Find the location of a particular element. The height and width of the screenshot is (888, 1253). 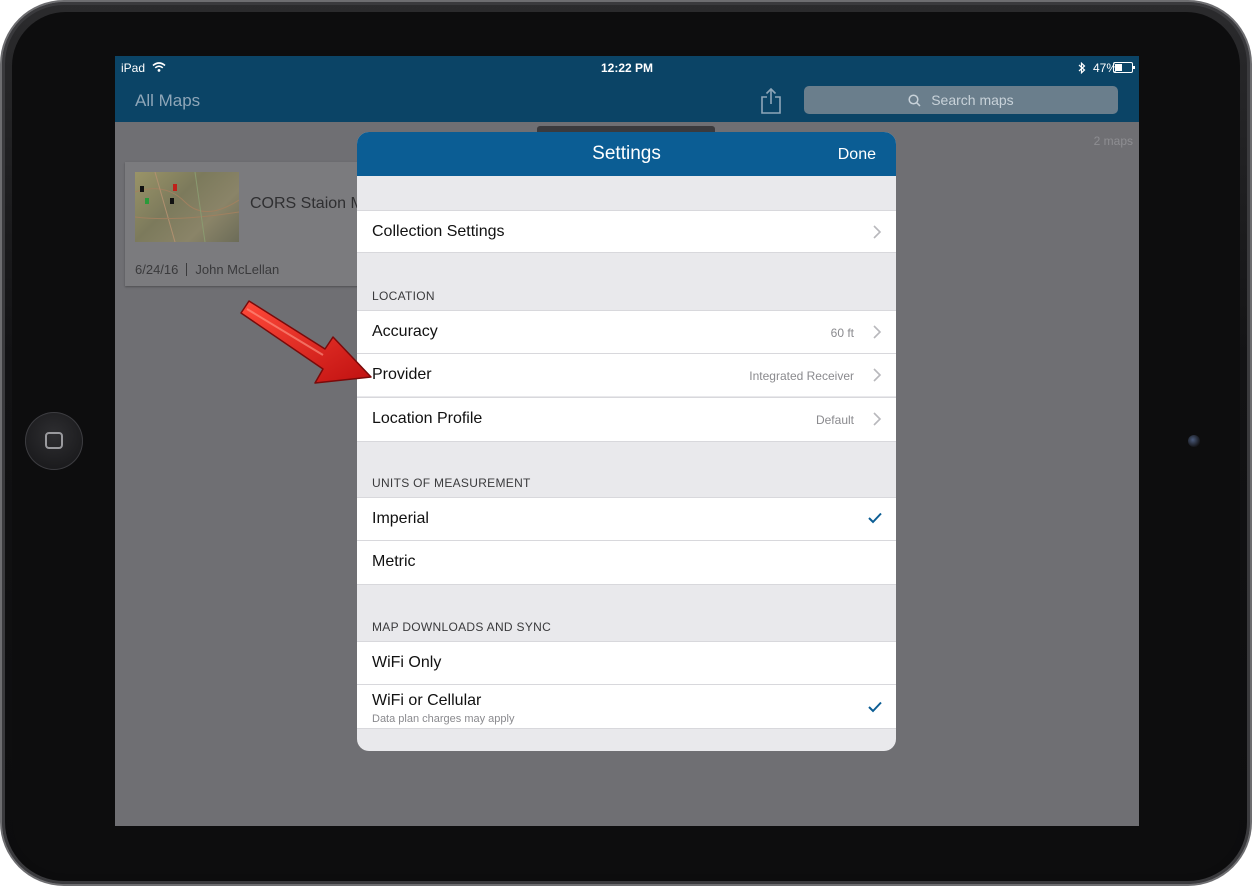

accuracy-label: Accuracy is located at coordinates (405, 331).